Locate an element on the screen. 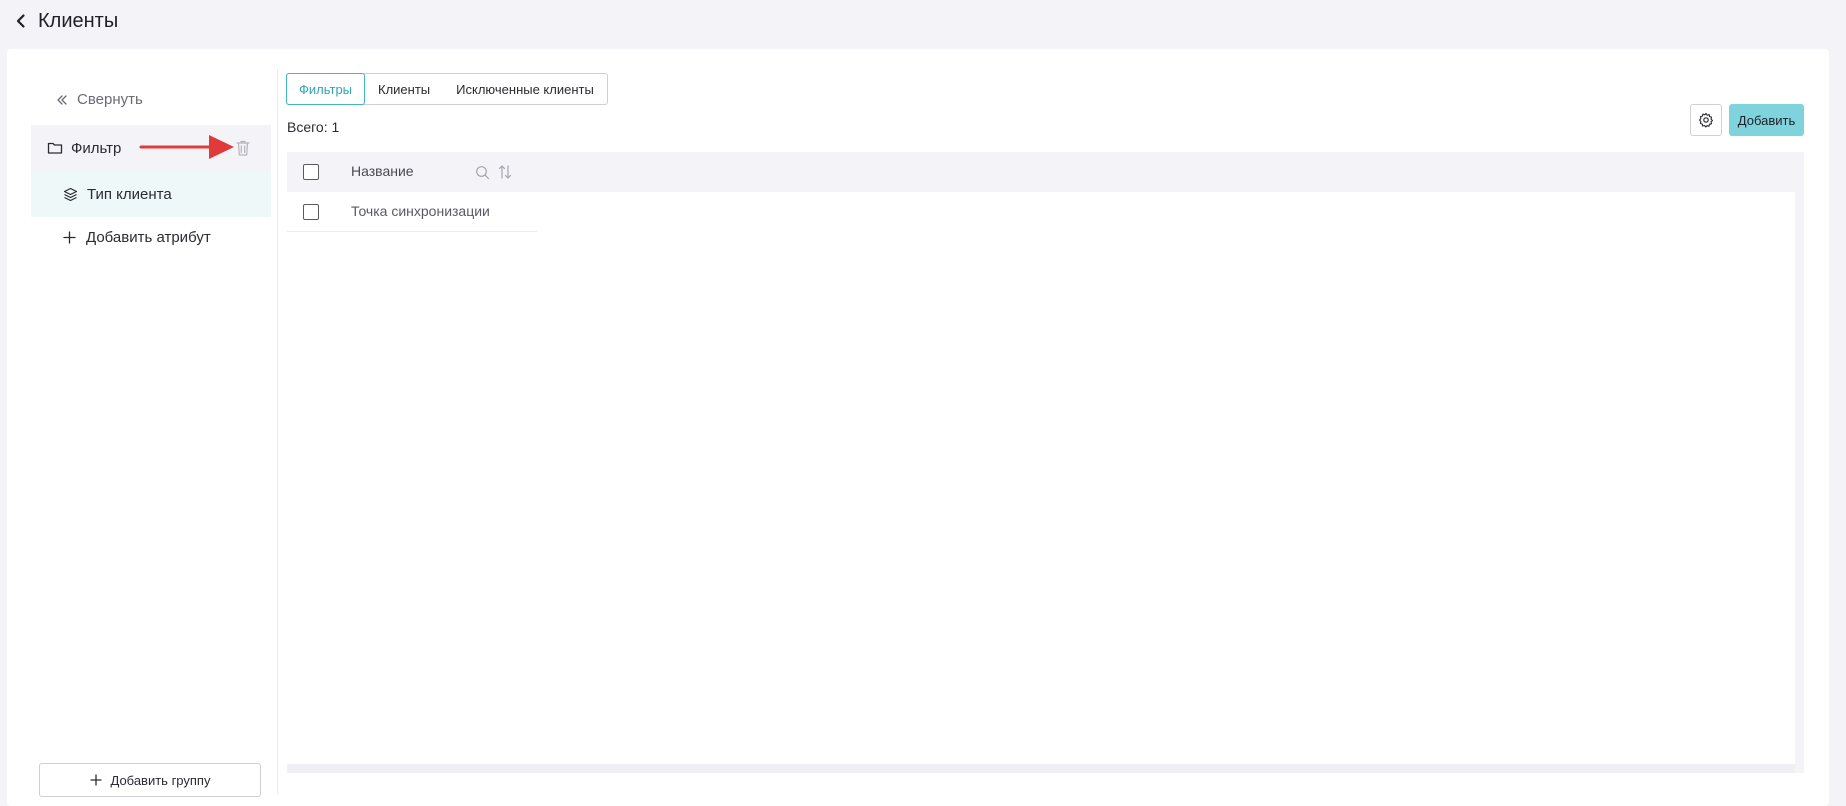 This screenshot has height=806, width=1846. add-attribute-button: Добавить атрибут is located at coordinates (137, 237).